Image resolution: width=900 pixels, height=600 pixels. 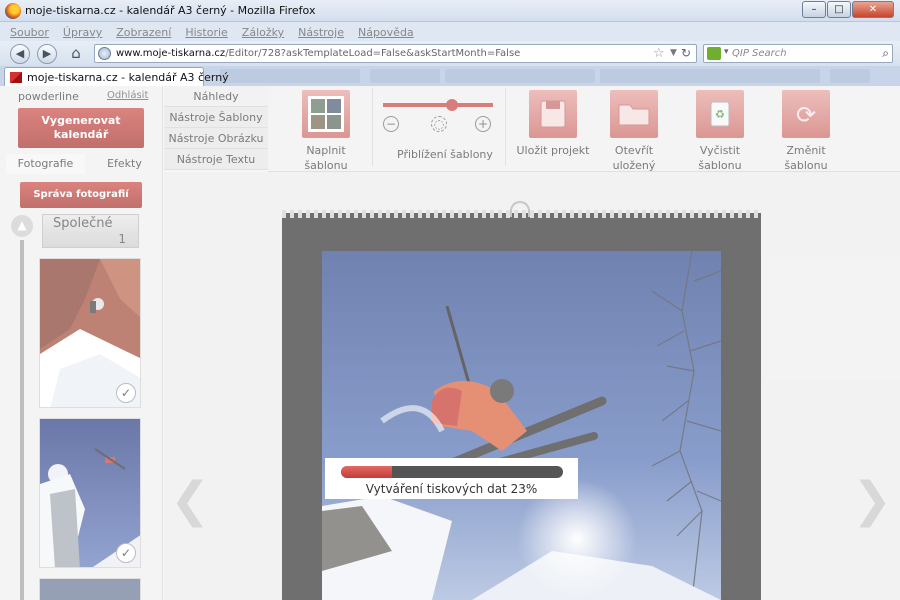 I want to click on tab-label: moje-tiskarna.cz - kalendář A3 černý, so click(x=128, y=77).